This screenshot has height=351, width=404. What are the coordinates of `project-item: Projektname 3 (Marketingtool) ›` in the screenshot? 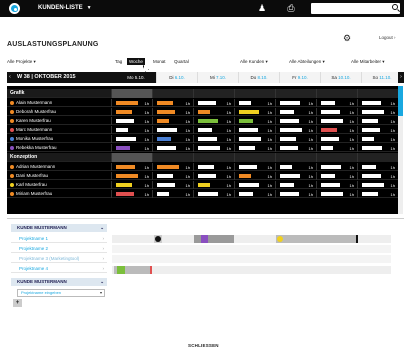 It's located at (59, 258).